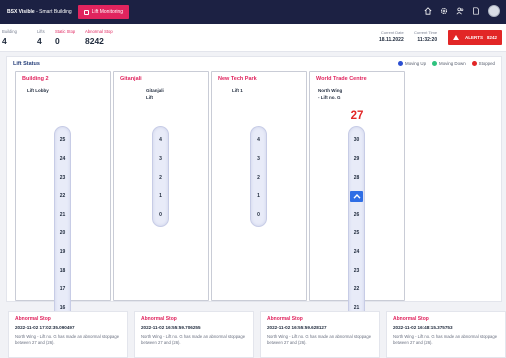  Describe the element at coordinates (62, 233) in the screenshot. I see `floor-number: 20` at that location.